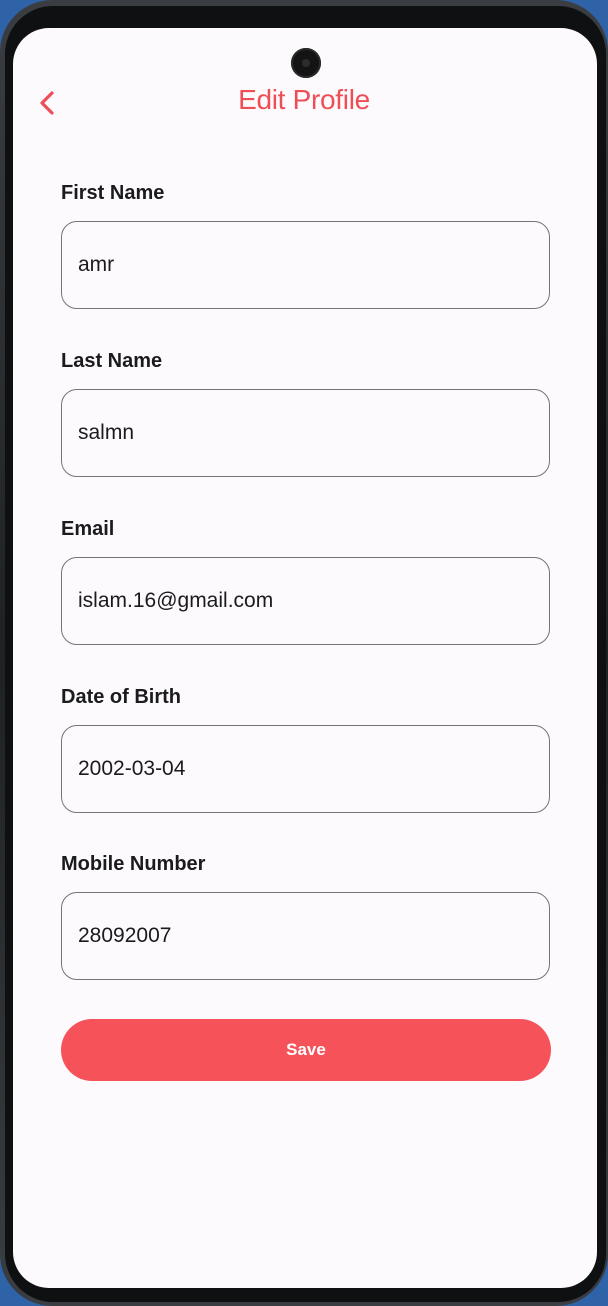 This screenshot has height=1306, width=608. Describe the element at coordinates (305, 936) in the screenshot. I see `mobile-number-input` at that location.